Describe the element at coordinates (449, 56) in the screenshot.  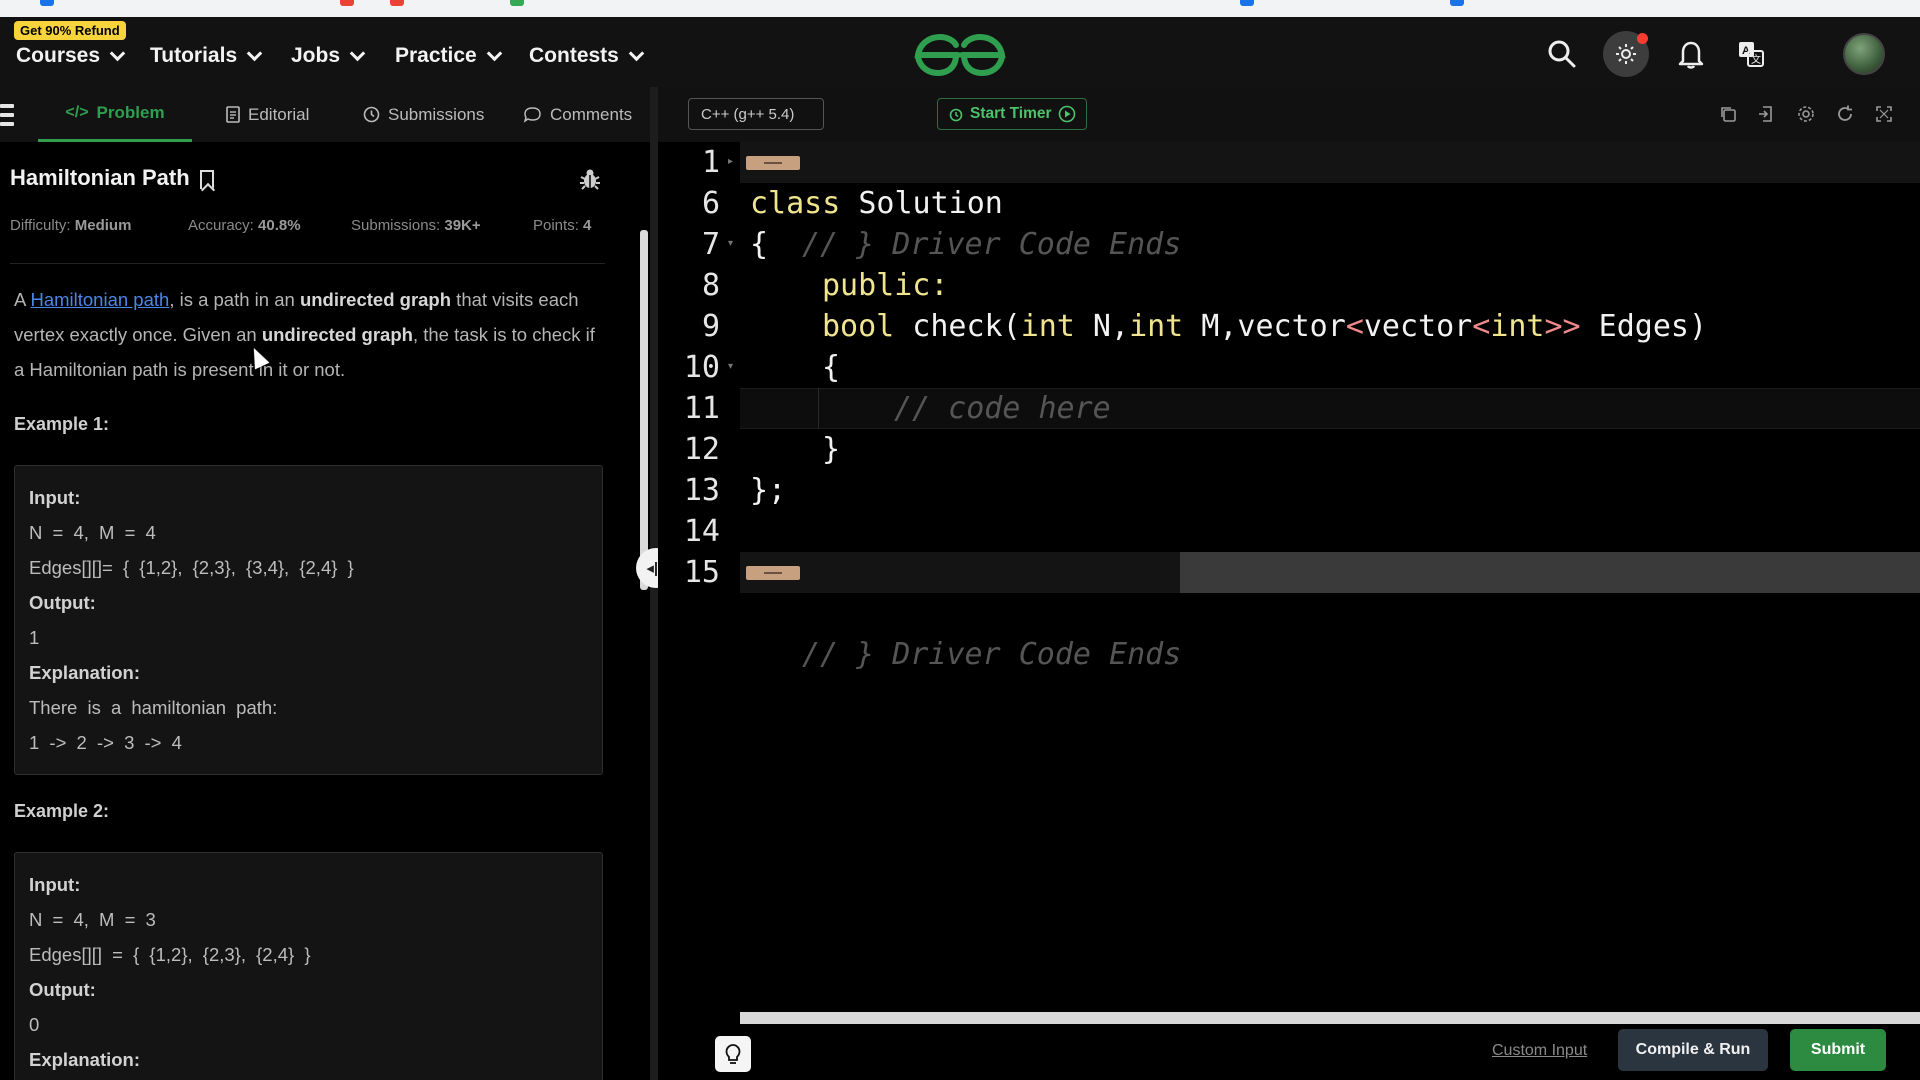
I see `nav-practice: Practice` at that location.